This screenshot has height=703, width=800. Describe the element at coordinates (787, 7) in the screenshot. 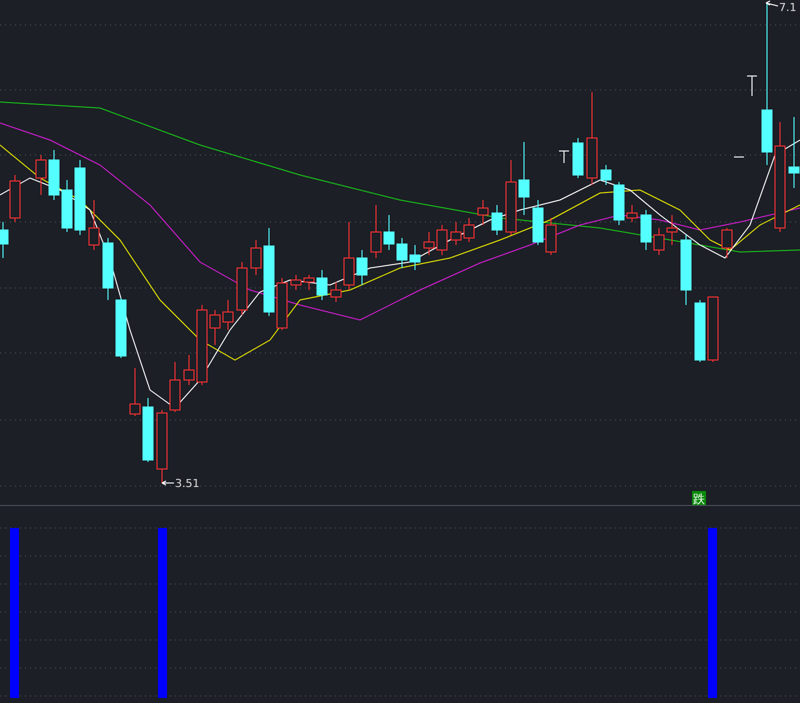

I see `high-price-label: 7.1` at that location.